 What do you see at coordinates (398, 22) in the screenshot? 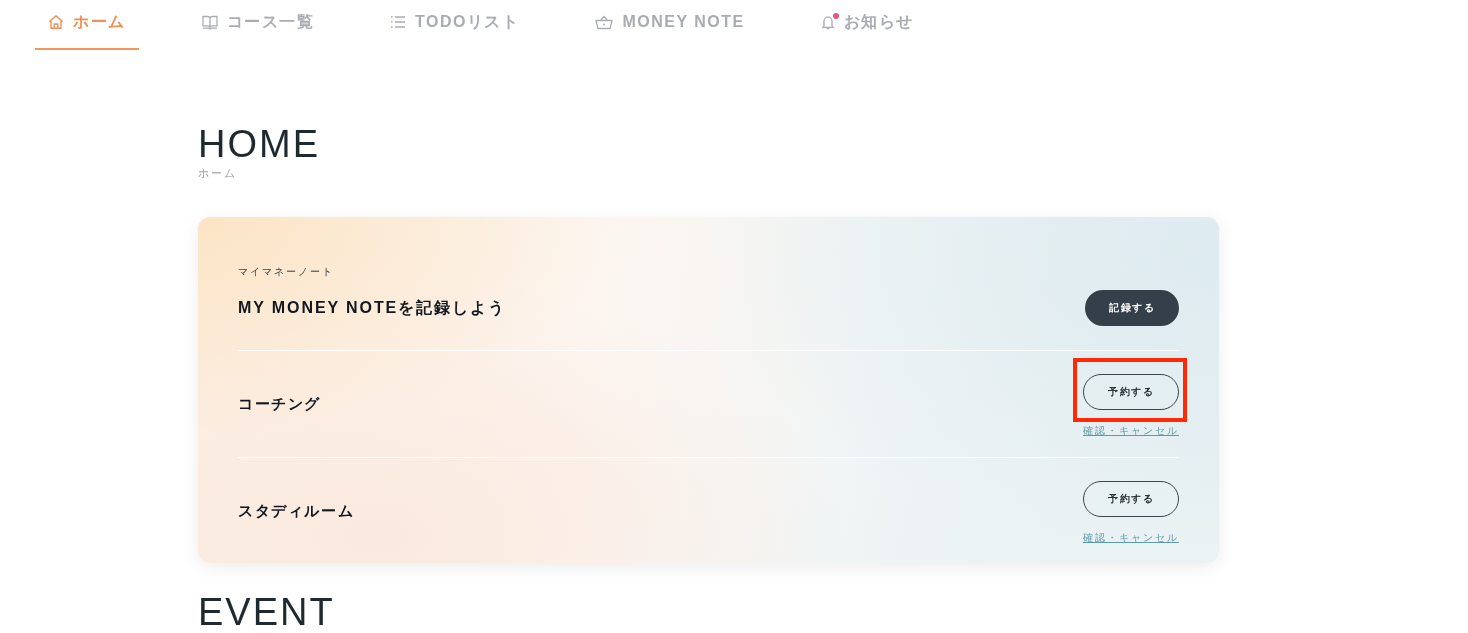
I see `list-icon` at bounding box center [398, 22].